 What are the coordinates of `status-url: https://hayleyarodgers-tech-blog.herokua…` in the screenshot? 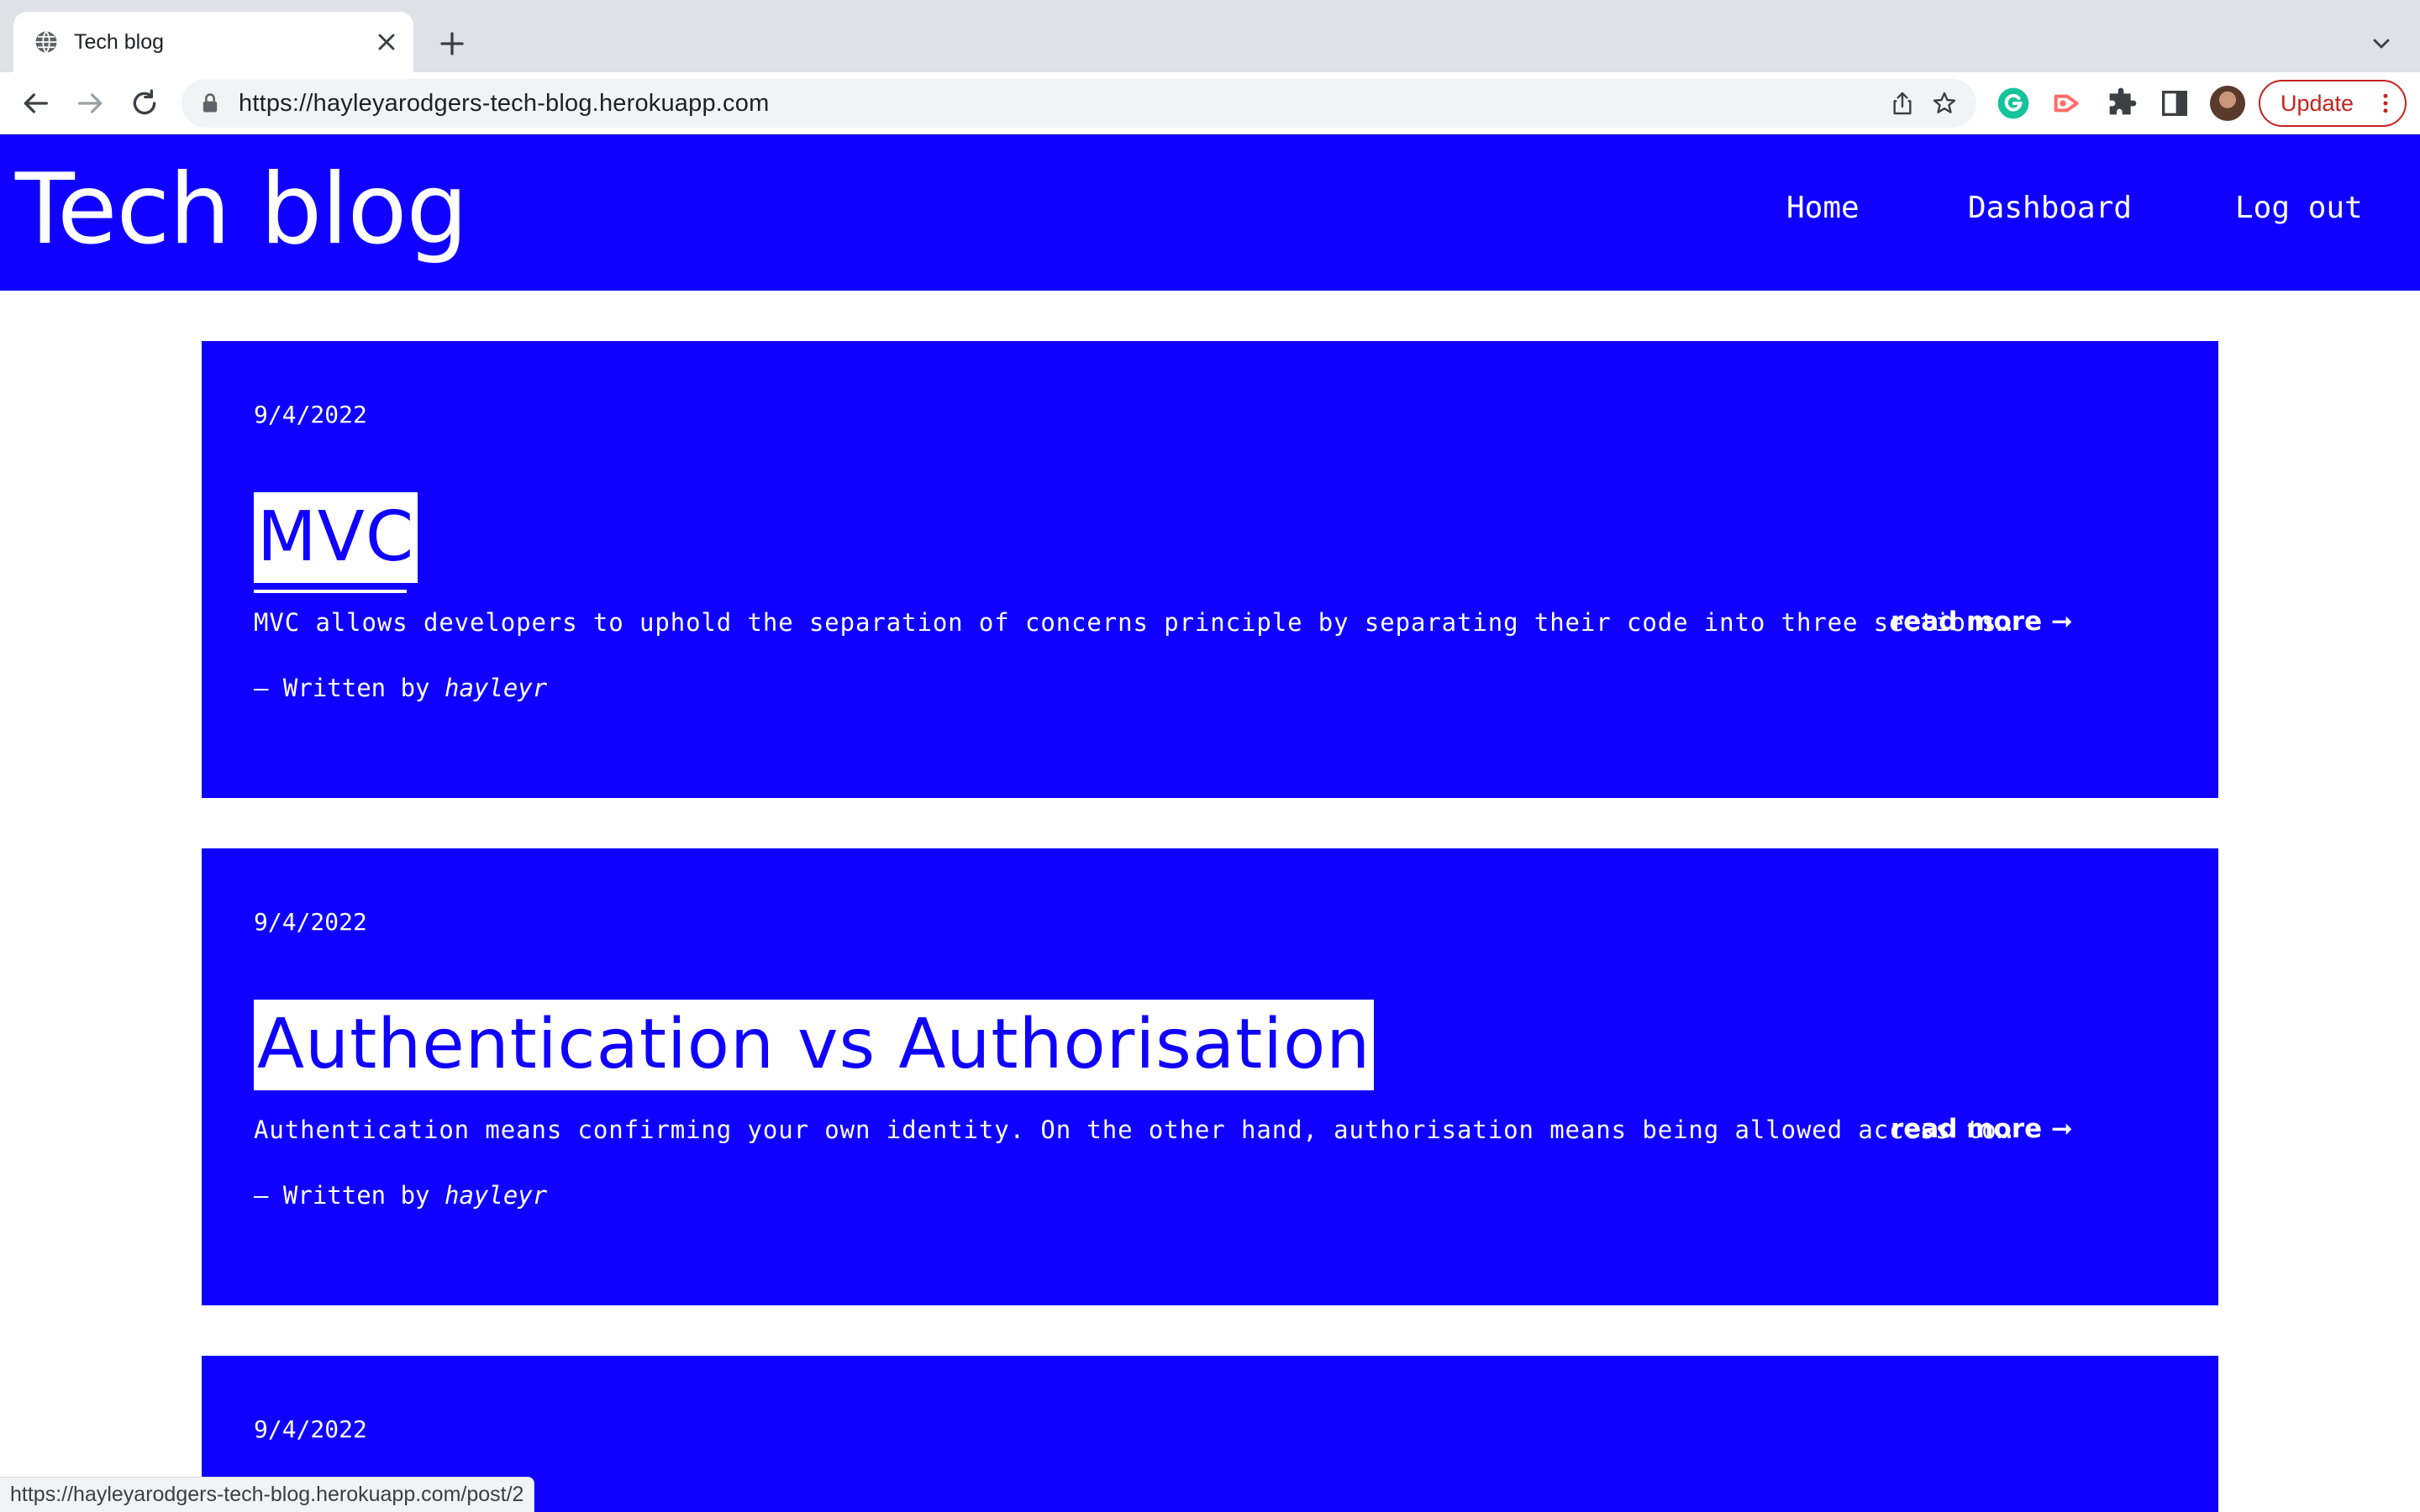 It's located at (267, 1494).